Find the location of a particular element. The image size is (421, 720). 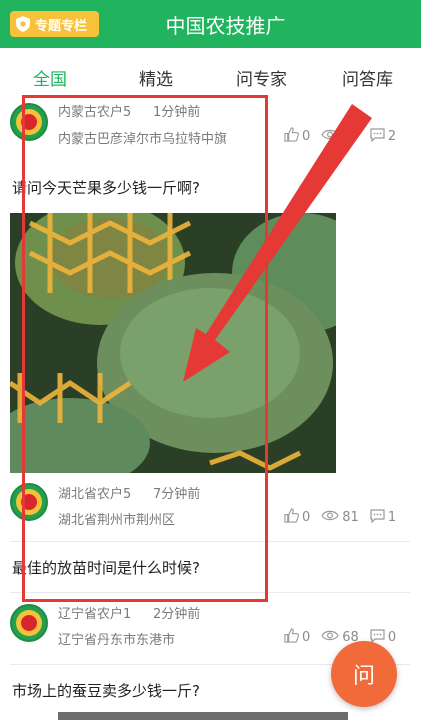

post-stats: 0 81 1 is located at coordinates (345, 517).